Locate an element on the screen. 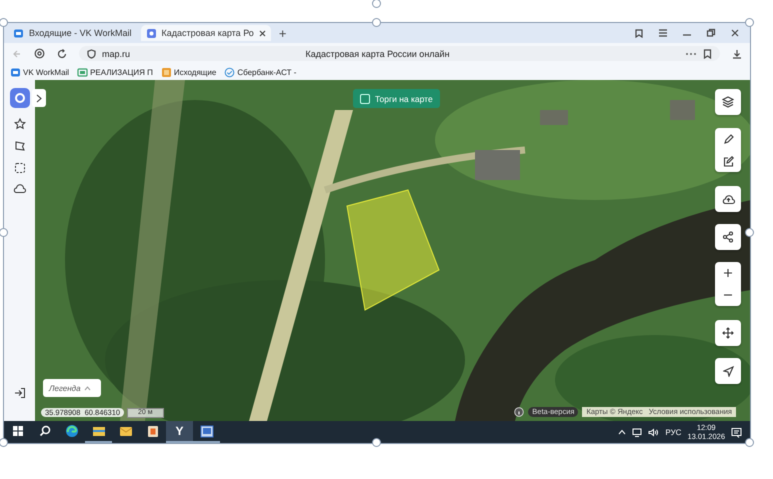 This screenshot has width=773, height=479. pan-button is located at coordinates (728, 333).